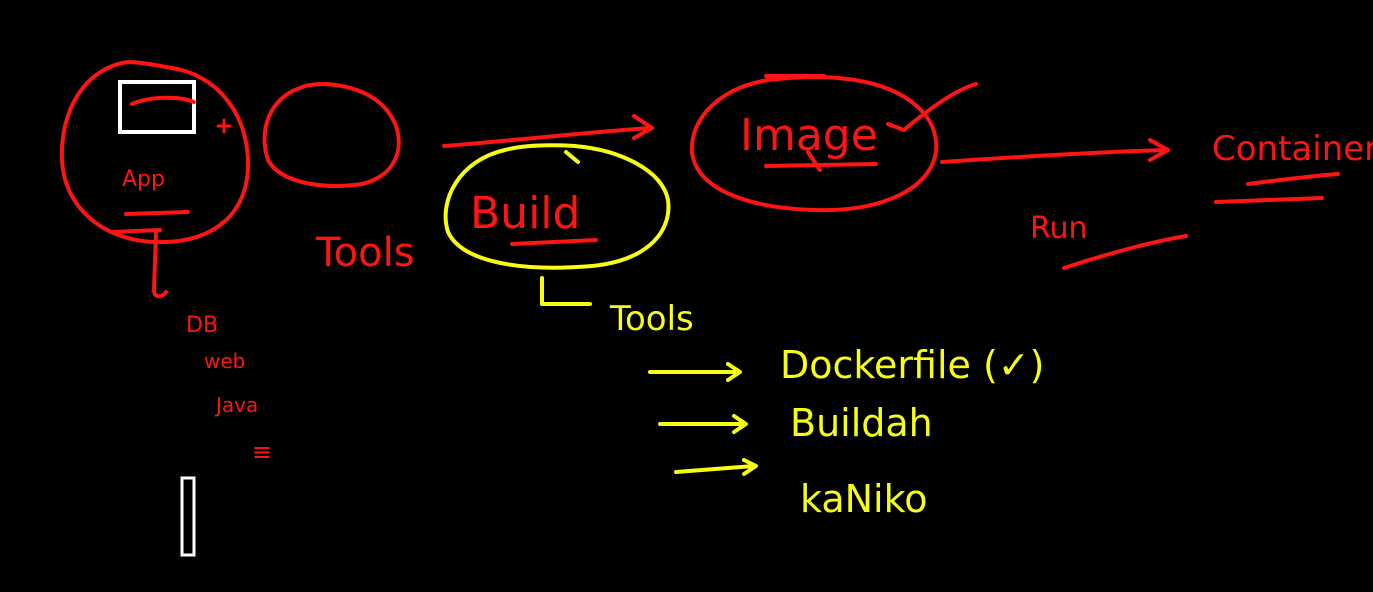 The image size is (1373, 592). I want to click on tool-buildah: Buildah, so click(861, 423).